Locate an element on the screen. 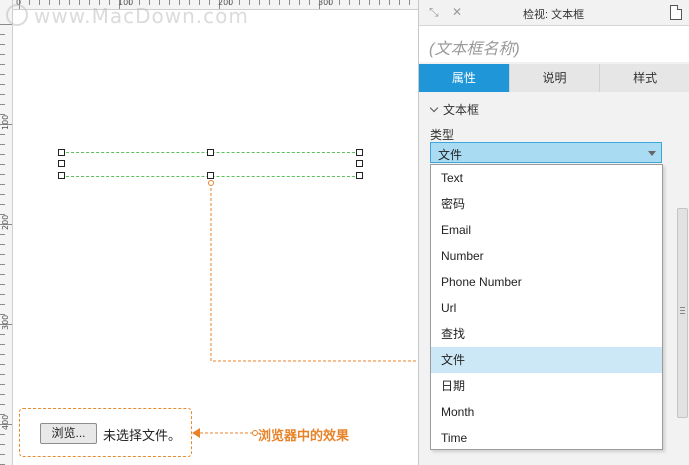  tab-notes: 说明 is located at coordinates (555, 78).